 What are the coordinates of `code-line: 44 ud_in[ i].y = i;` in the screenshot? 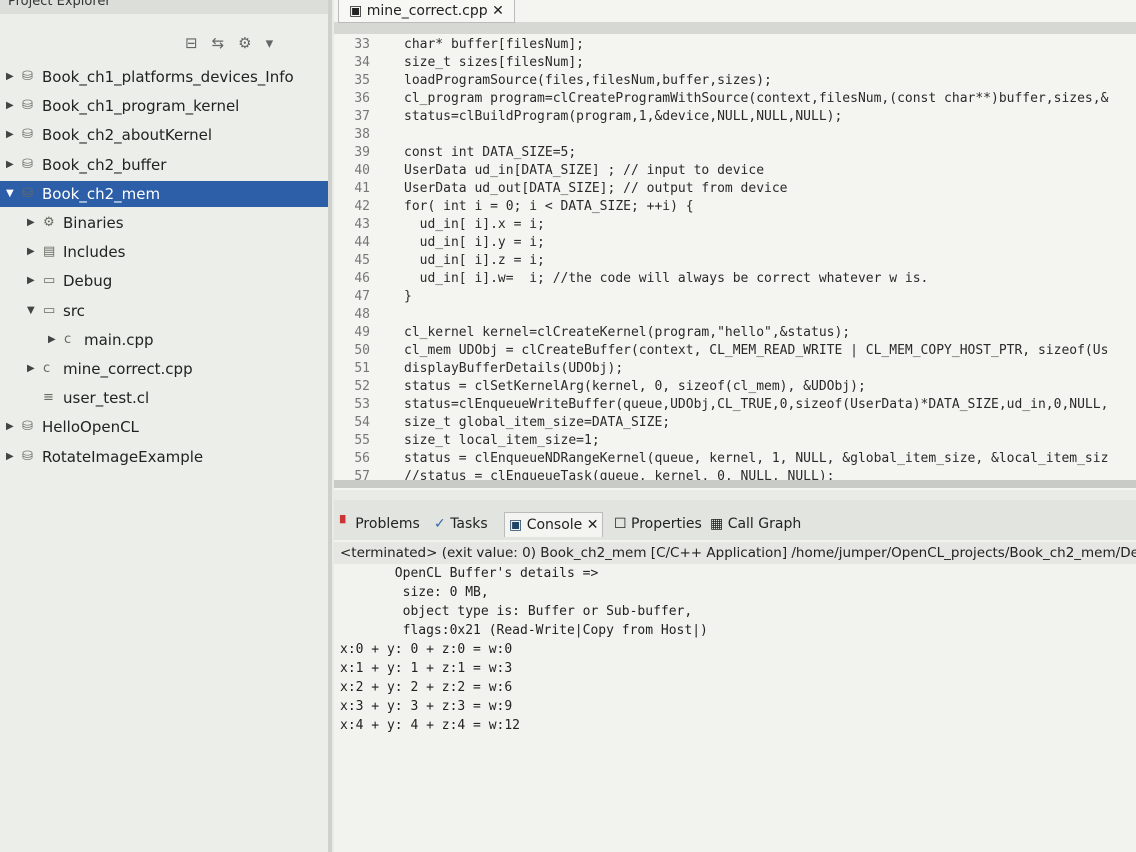 It's located at (735, 243).